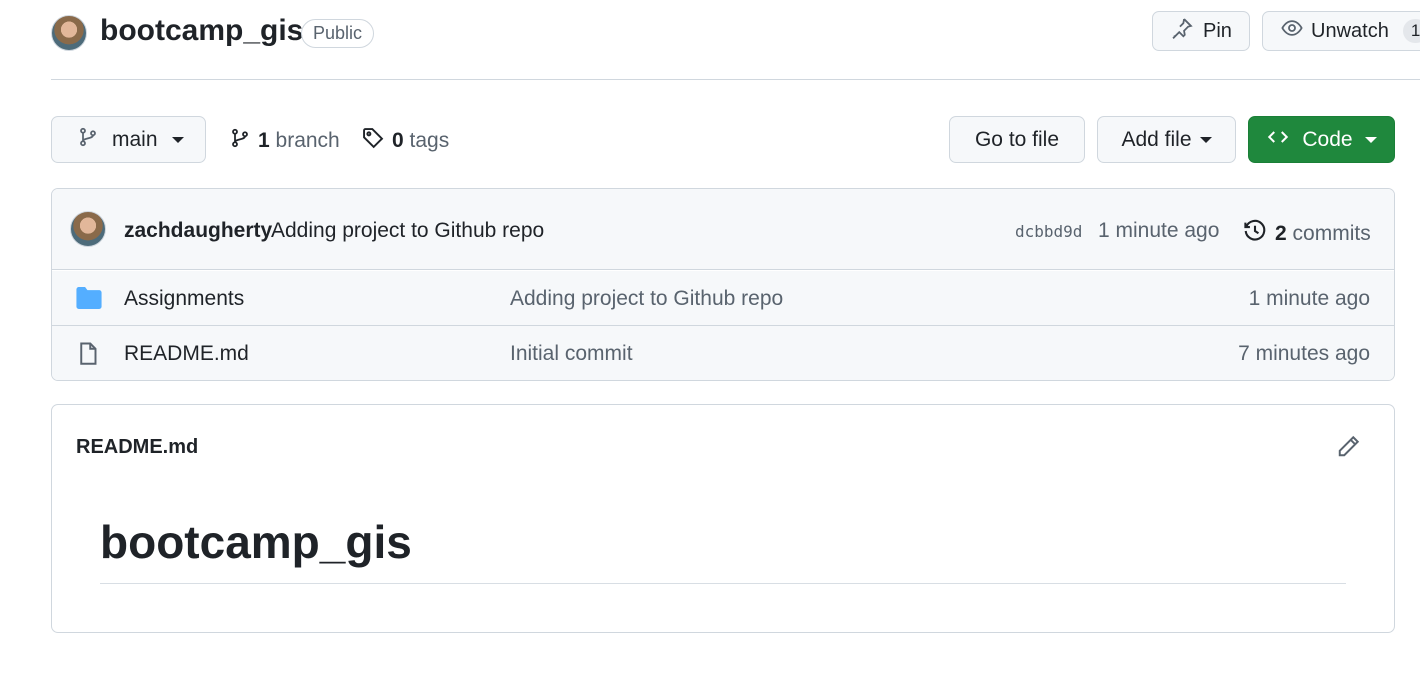 The width and height of the screenshot is (1420, 697). Describe the element at coordinates (1017, 139) in the screenshot. I see `go-to-file-button: Go to file` at that location.